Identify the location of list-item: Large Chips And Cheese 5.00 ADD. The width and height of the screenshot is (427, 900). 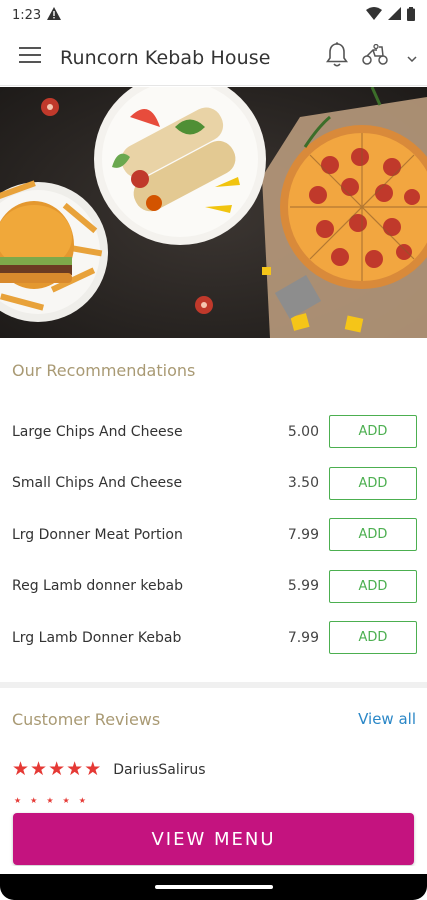
(213, 432).